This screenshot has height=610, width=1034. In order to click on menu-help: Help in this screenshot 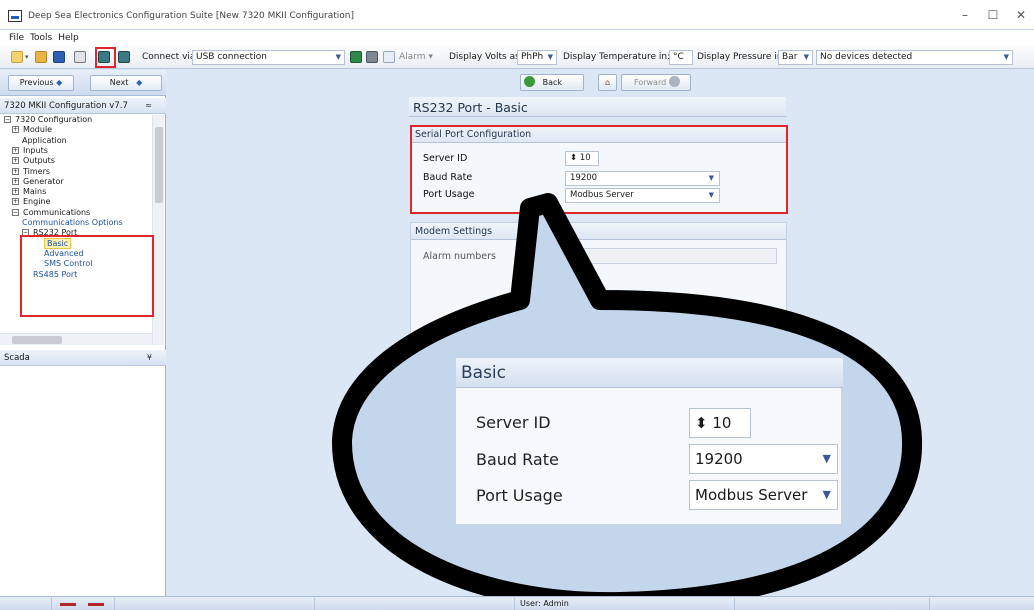, I will do `click(67, 36)`.